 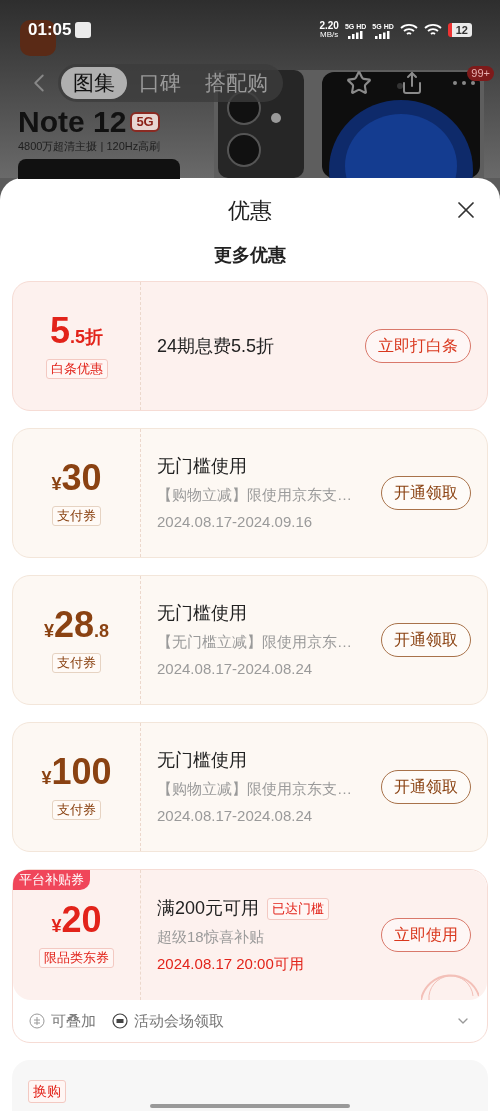 I want to click on coupon-title: 满200元可用, so click(x=208, y=908).